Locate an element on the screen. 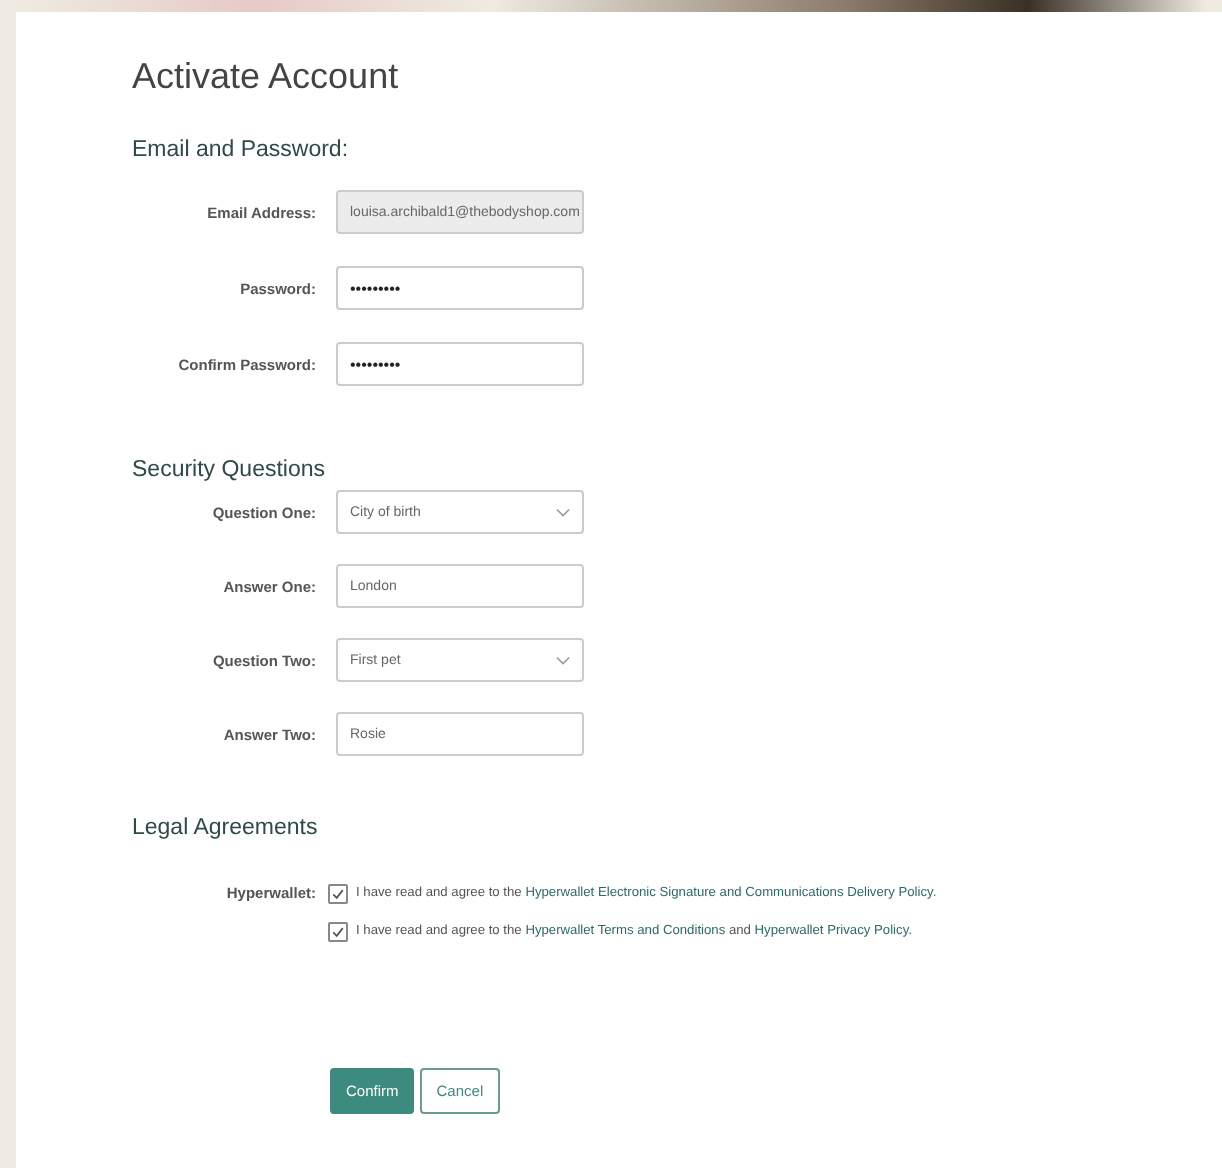 This screenshot has height=1168, width=1222. section-heading: Email and Password: is located at coordinates (241, 150).